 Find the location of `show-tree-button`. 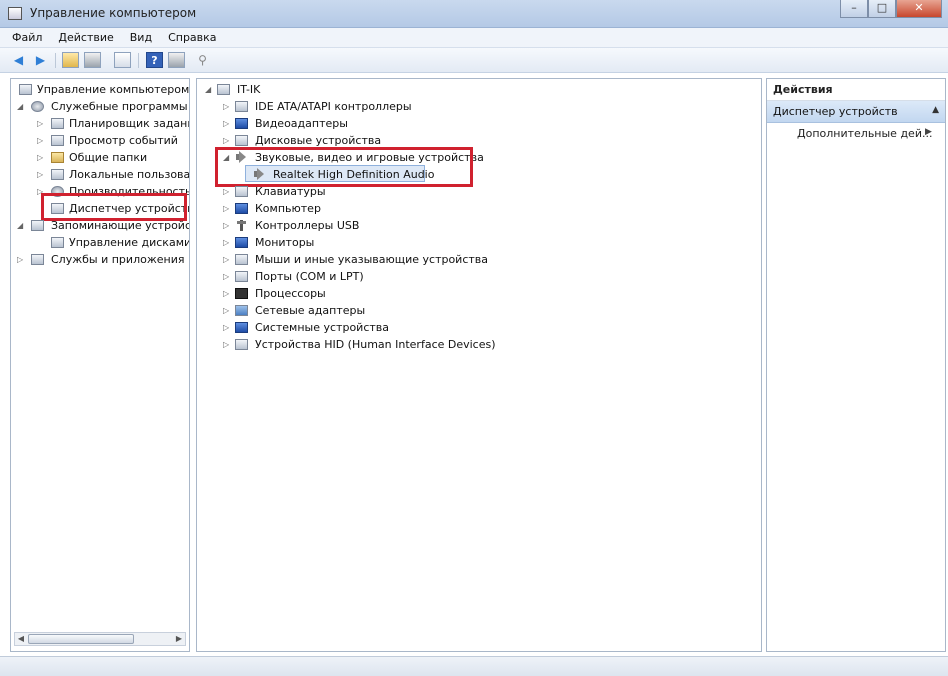

show-tree-button is located at coordinates (92, 60).